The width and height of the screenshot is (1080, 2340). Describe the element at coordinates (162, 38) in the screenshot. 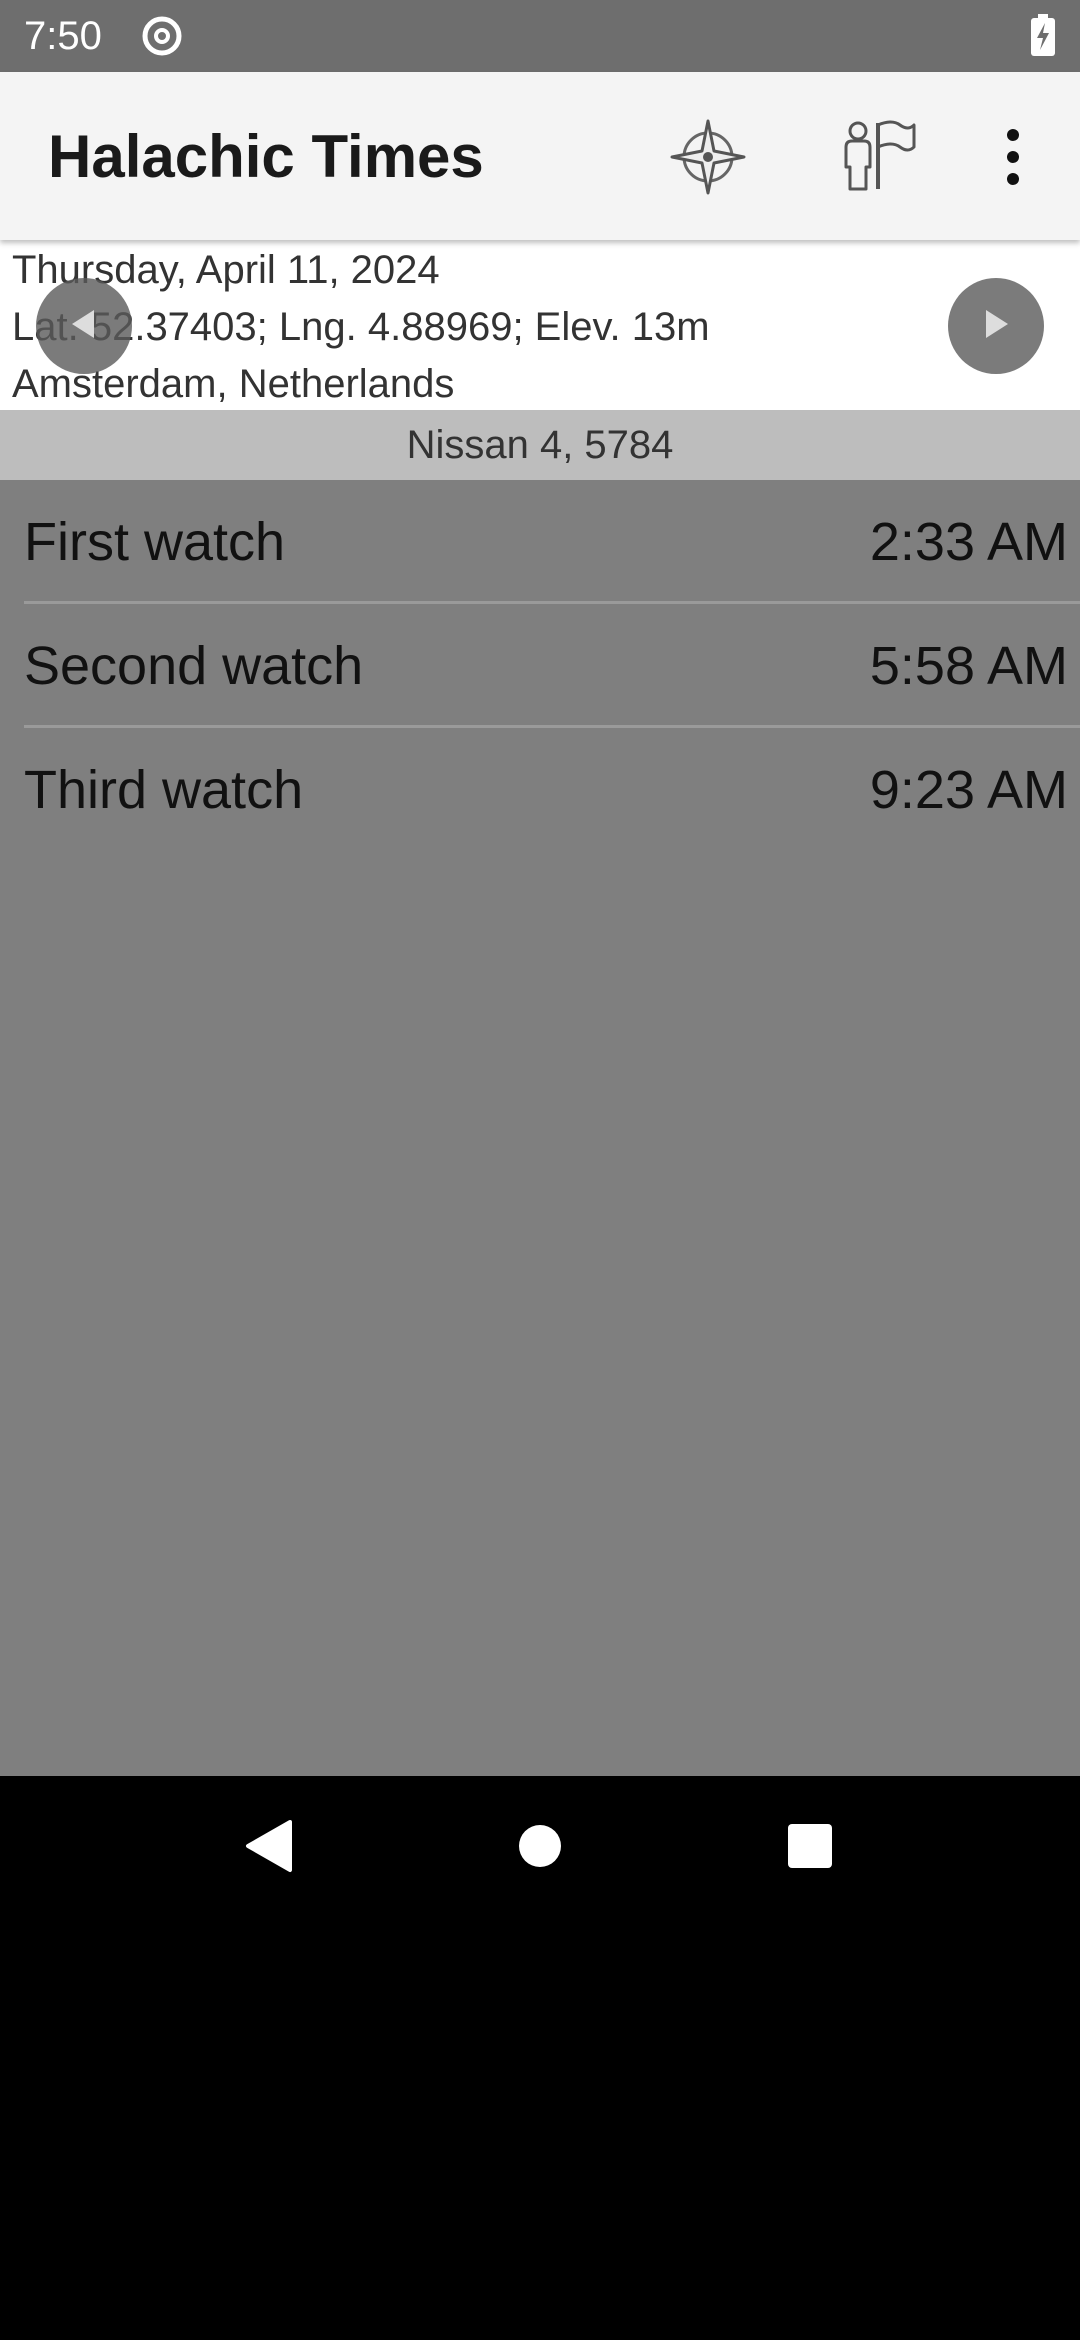

I see `data-saver-icon` at that location.